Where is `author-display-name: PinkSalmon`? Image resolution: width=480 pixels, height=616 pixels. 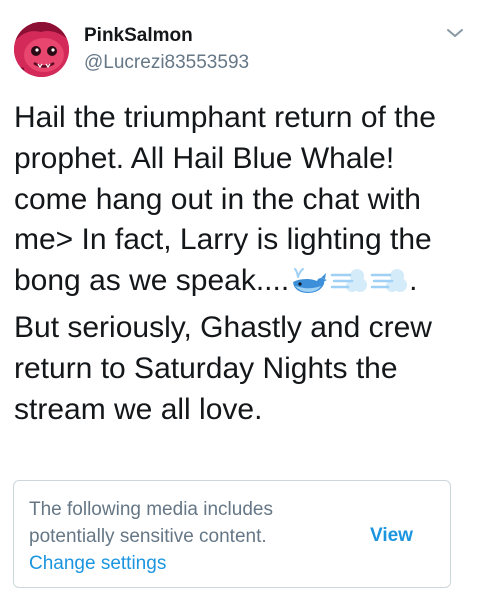 author-display-name: PinkSalmon is located at coordinates (138, 36).